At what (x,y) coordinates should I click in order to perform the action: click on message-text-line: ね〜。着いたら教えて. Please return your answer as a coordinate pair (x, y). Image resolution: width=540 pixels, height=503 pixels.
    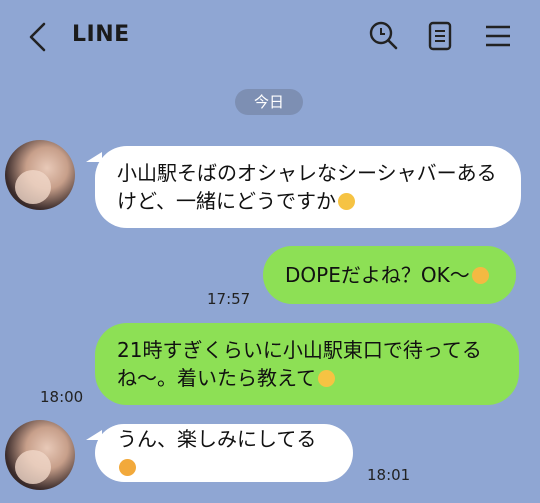
    Looking at the image, I should click on (307, 378).